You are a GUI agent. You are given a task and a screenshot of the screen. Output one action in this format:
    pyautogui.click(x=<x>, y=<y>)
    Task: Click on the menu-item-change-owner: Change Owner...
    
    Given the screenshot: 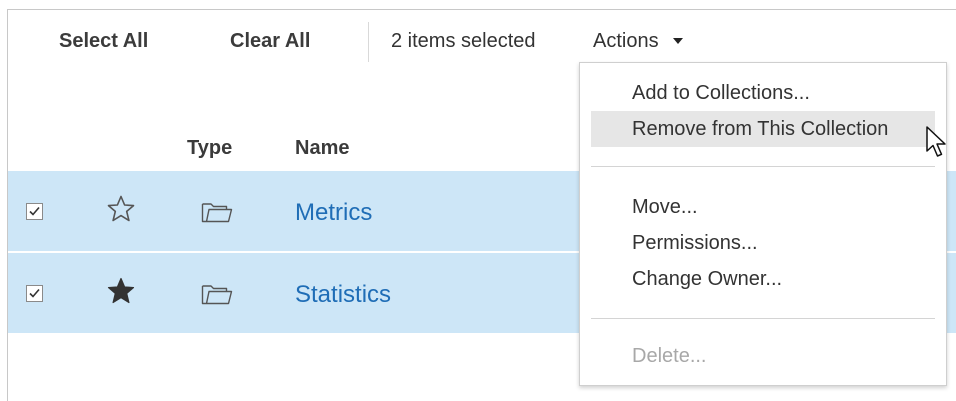 What is the action you would take?
    pyautogui.click(x=763, y=279)
    